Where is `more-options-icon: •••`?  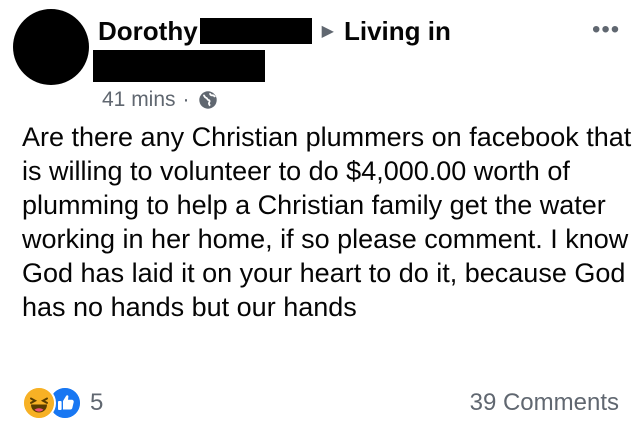
more-options-icon: ••• is located at coordinates (606, 30).